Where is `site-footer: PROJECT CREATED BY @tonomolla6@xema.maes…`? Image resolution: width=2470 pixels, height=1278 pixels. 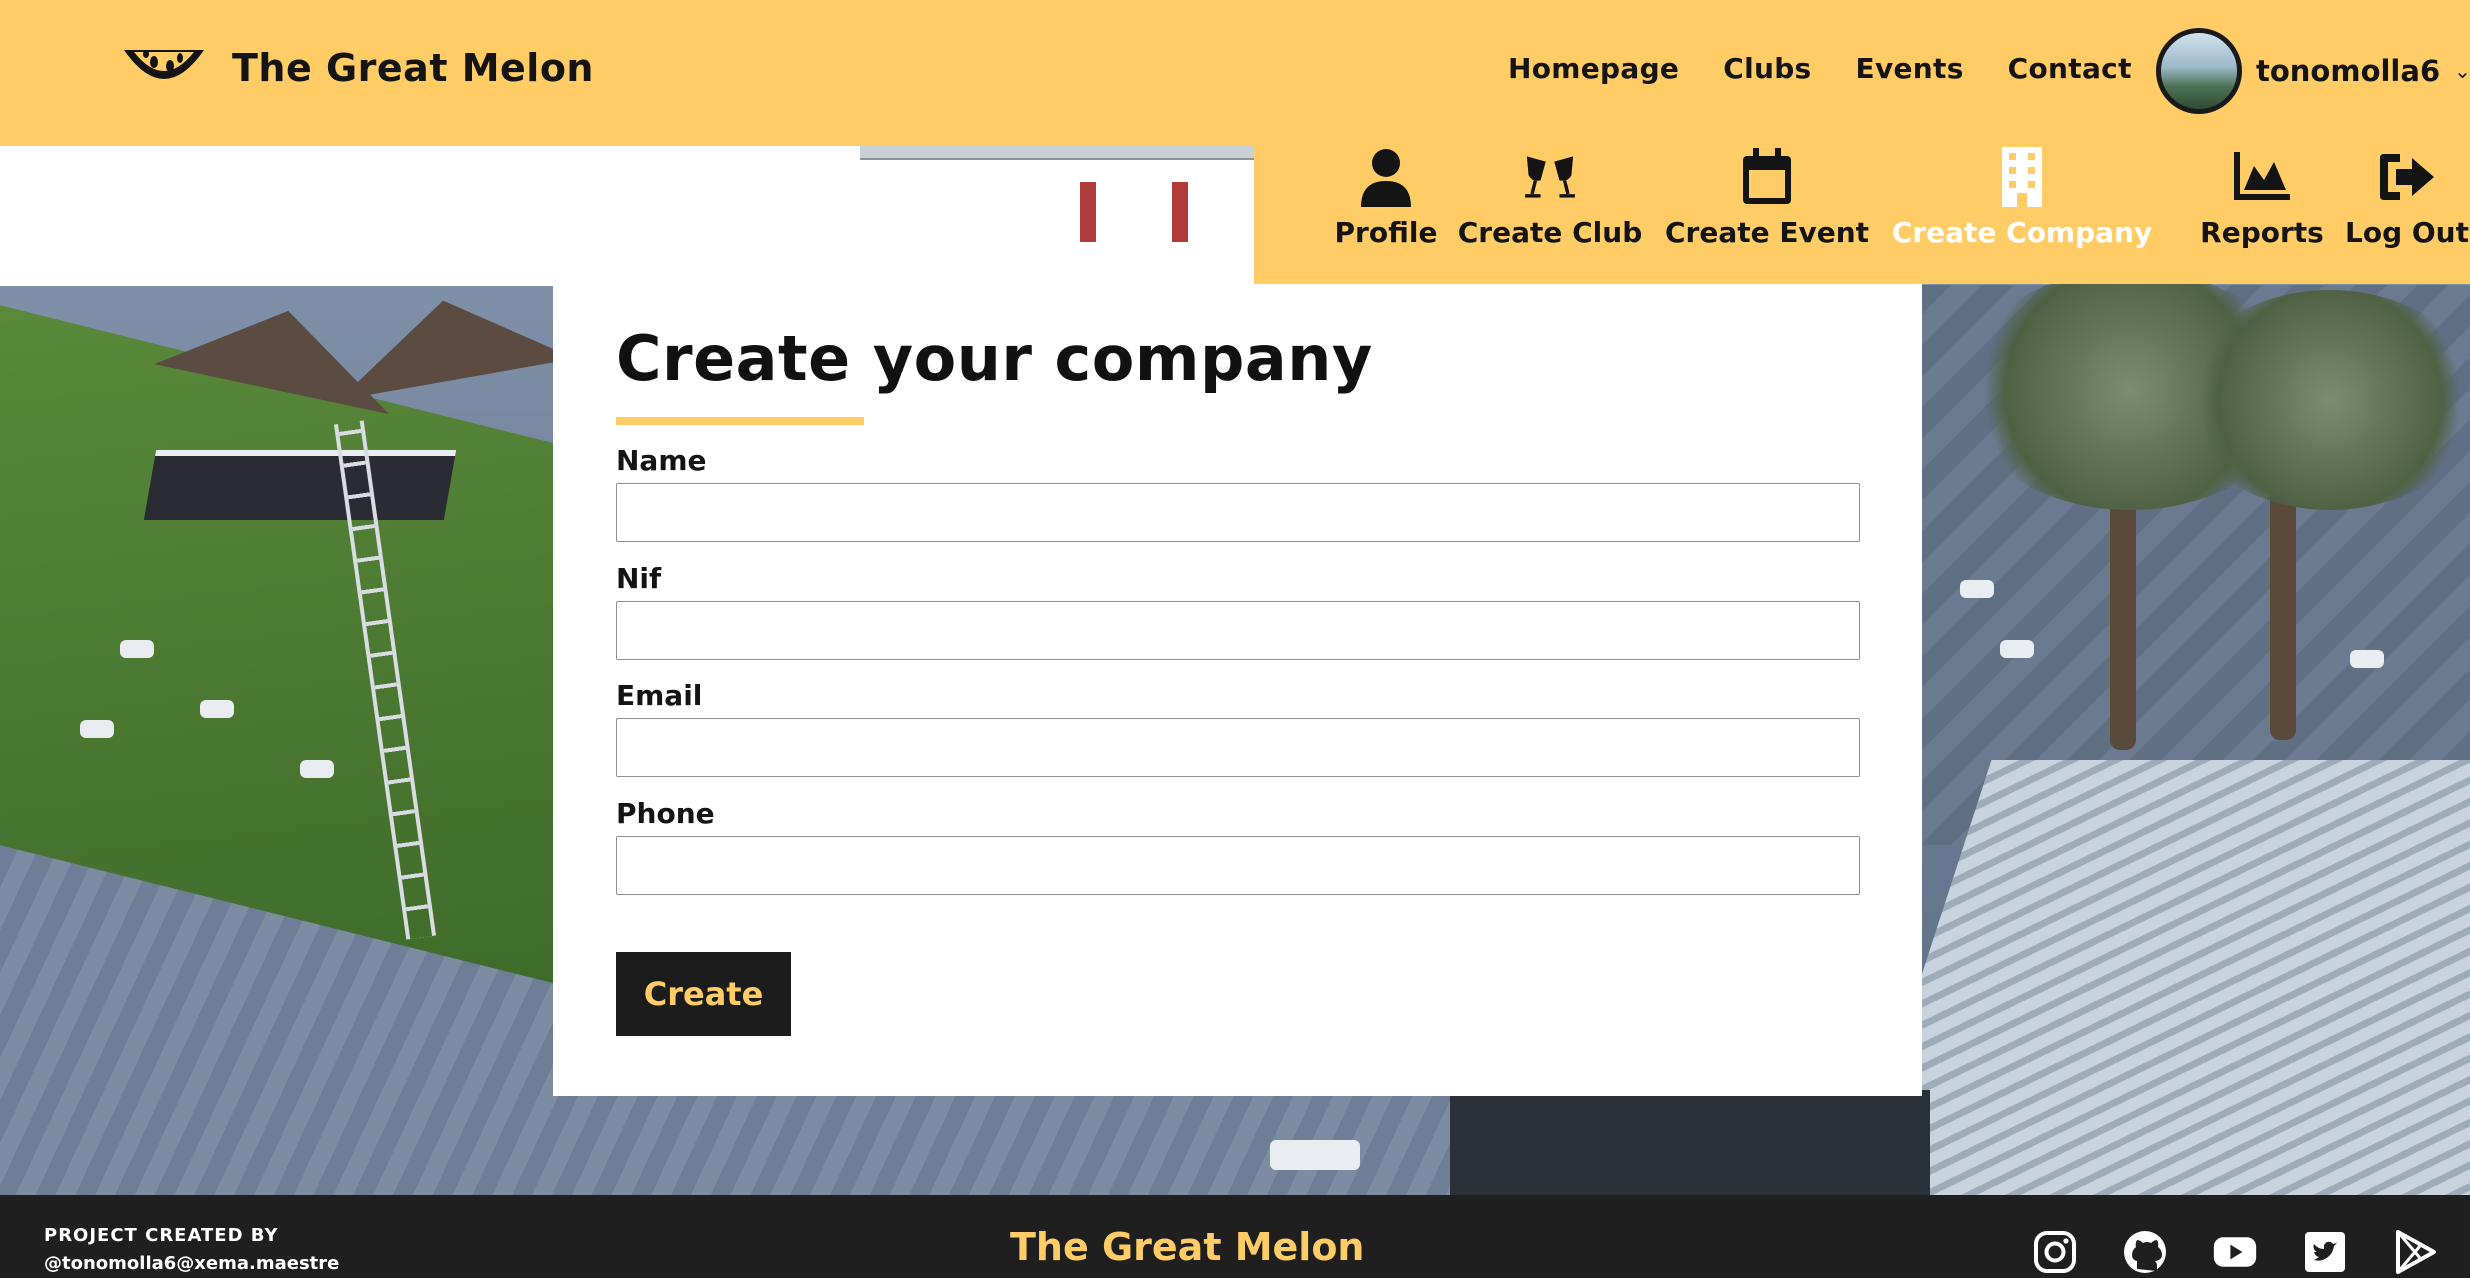 site-footer: PROJECT CREATED BY @tonomolla6@xema.maes… is located at coordinates (1235, 1236).